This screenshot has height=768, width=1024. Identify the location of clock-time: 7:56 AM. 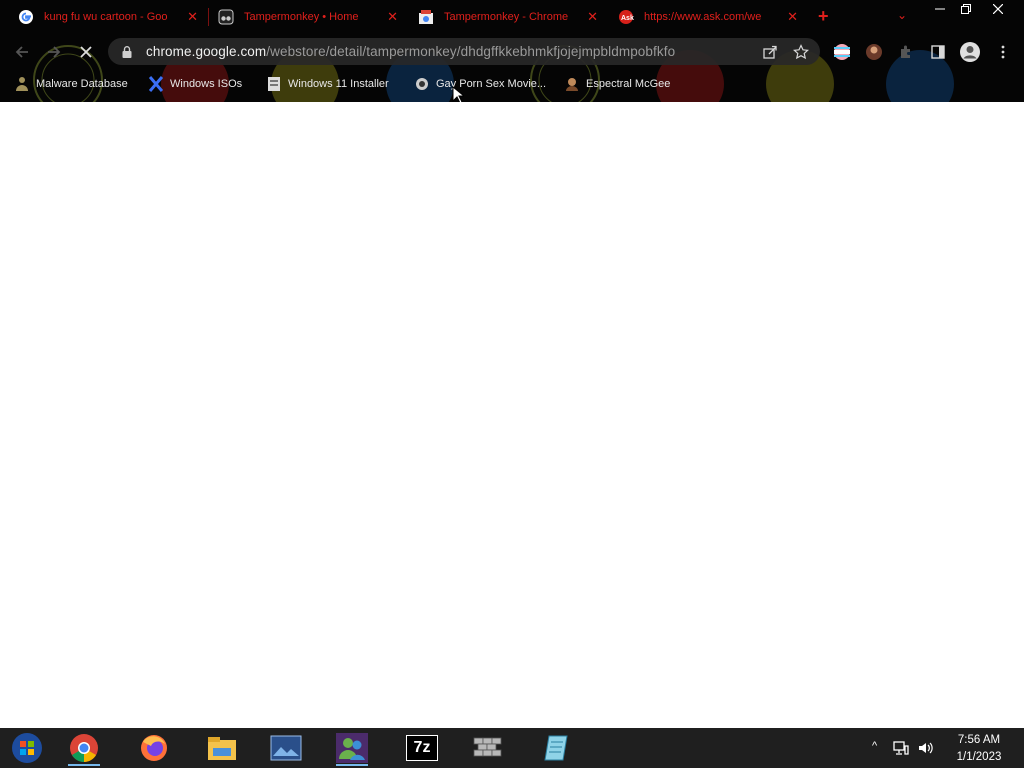
(979, 740).